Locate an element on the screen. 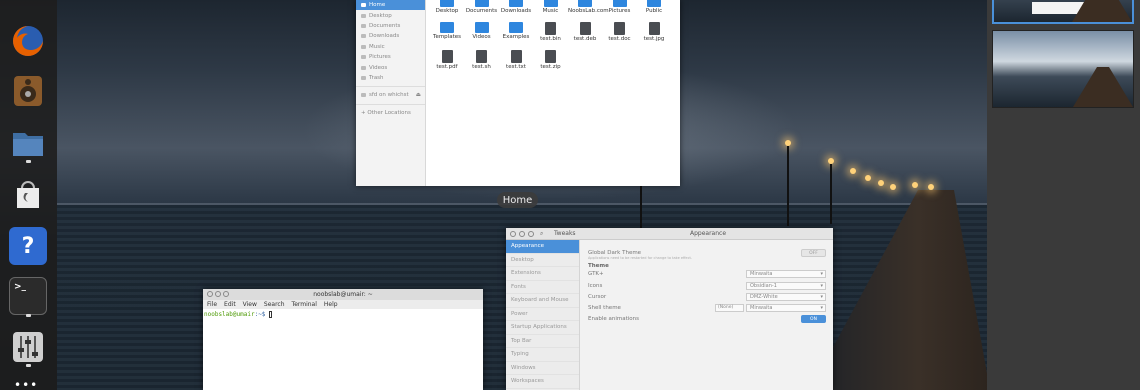 The height and width of the screenshot is (390, 1140). sidebar-item-pictures: Pictures is located at coordinates (390, 57).